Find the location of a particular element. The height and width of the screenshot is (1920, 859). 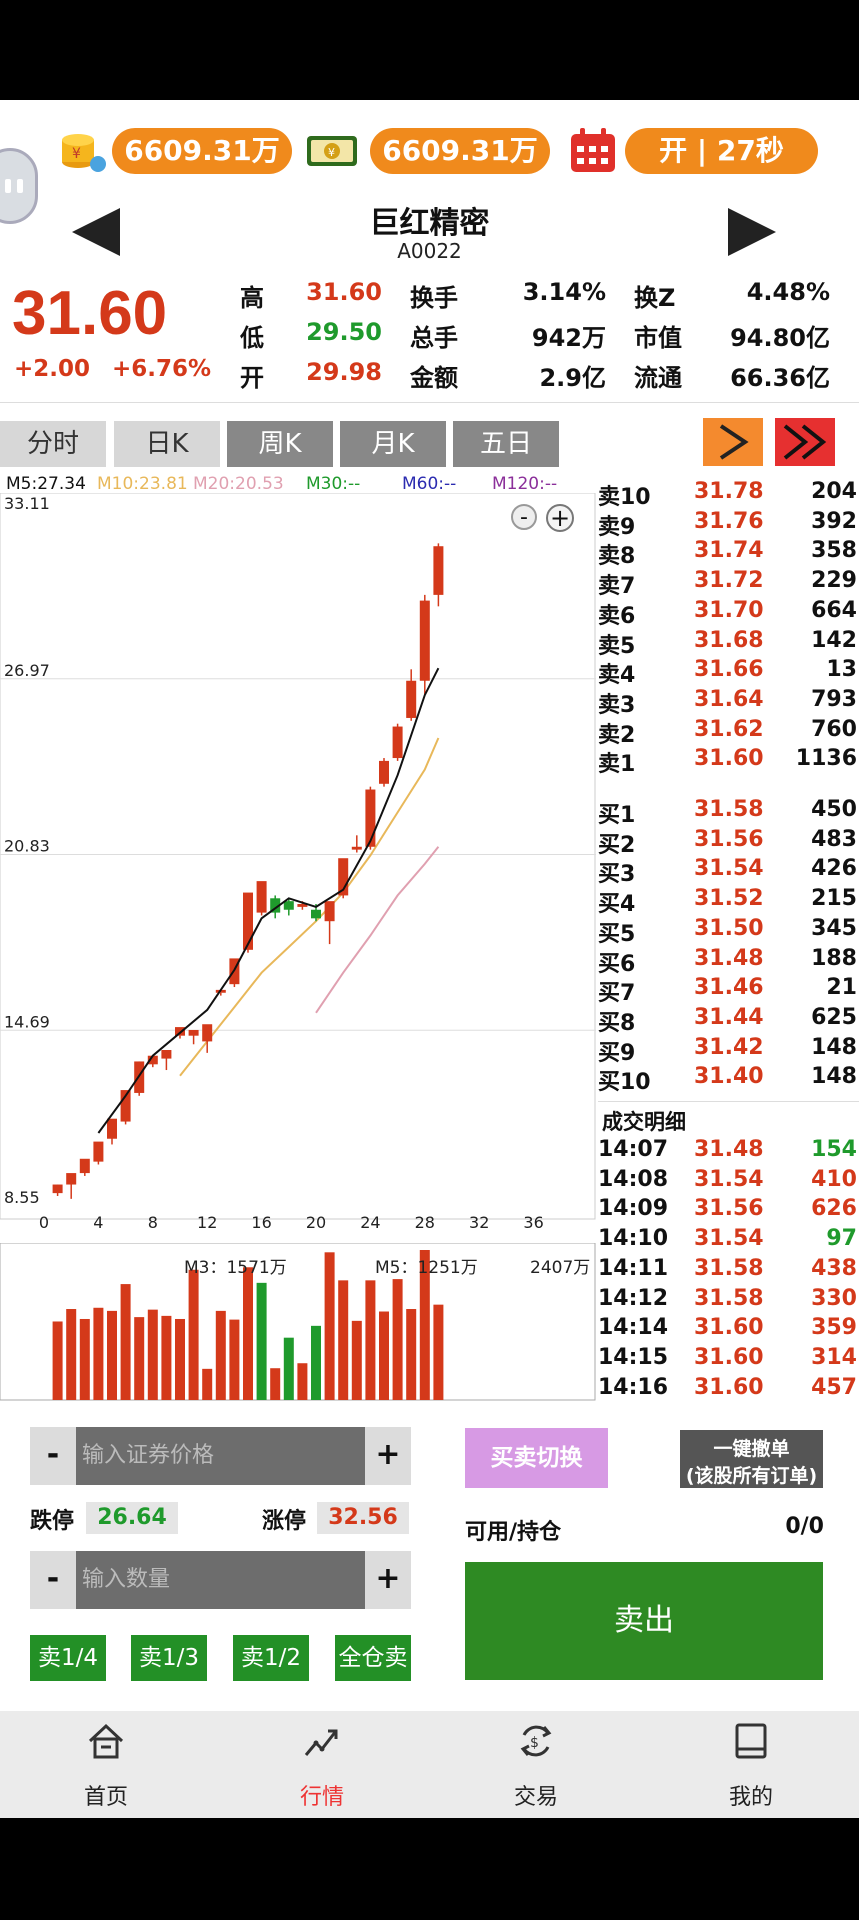

row-price: 31.44 is located at coordinates (729, 1017).